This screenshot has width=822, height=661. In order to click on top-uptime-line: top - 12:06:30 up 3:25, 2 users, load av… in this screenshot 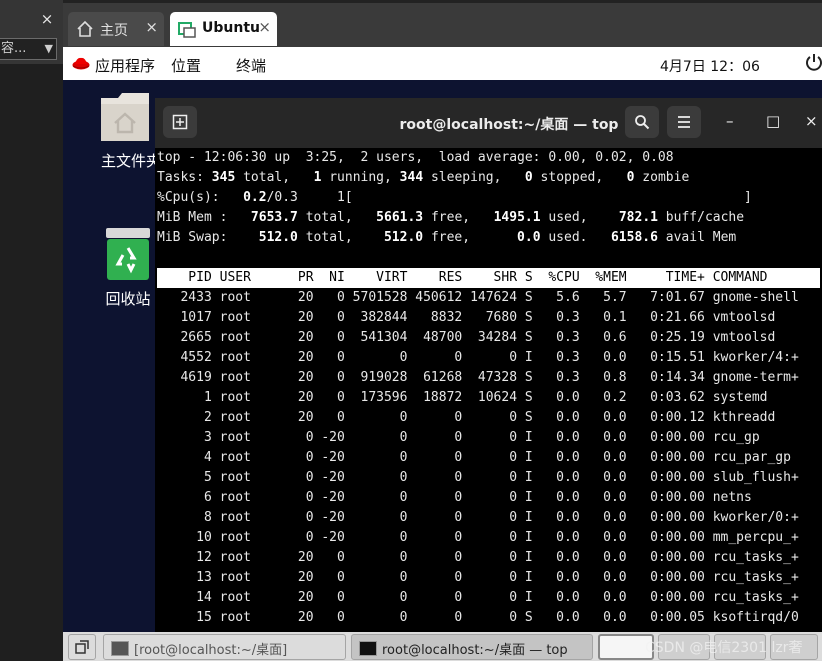, I will do `click(415, 157)`.